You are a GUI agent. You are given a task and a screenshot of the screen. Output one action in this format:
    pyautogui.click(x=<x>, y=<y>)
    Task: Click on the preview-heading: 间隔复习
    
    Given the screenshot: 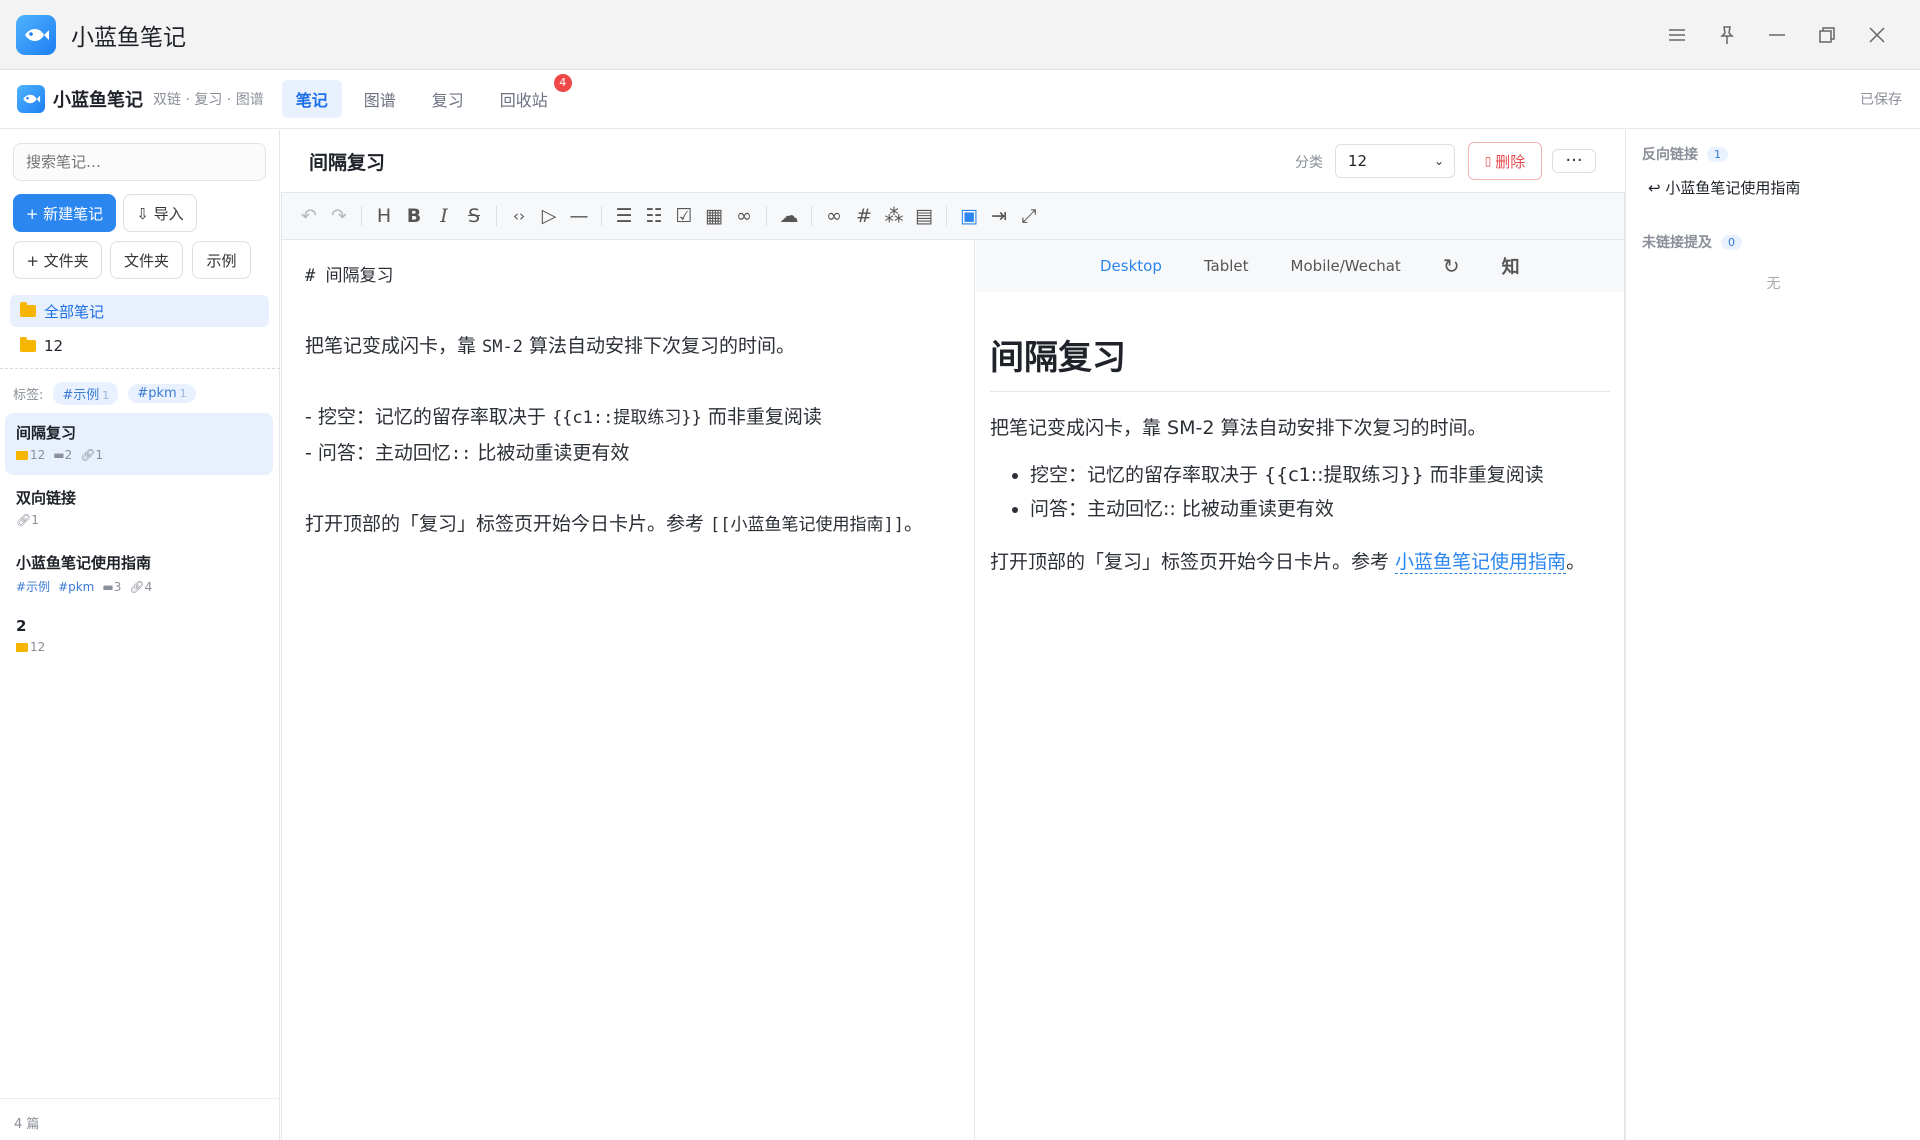 What is the action you would take?
    pyautogui.click(x=1300, y=361)
    